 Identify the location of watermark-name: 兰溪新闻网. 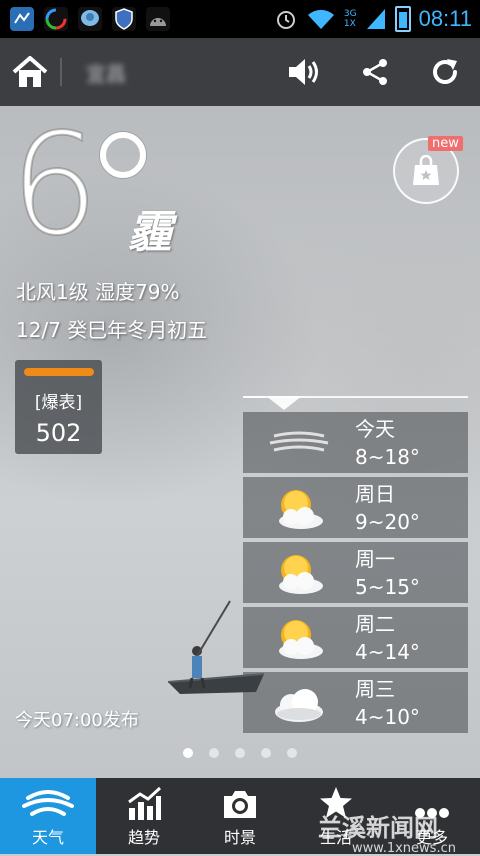
(378, 828).